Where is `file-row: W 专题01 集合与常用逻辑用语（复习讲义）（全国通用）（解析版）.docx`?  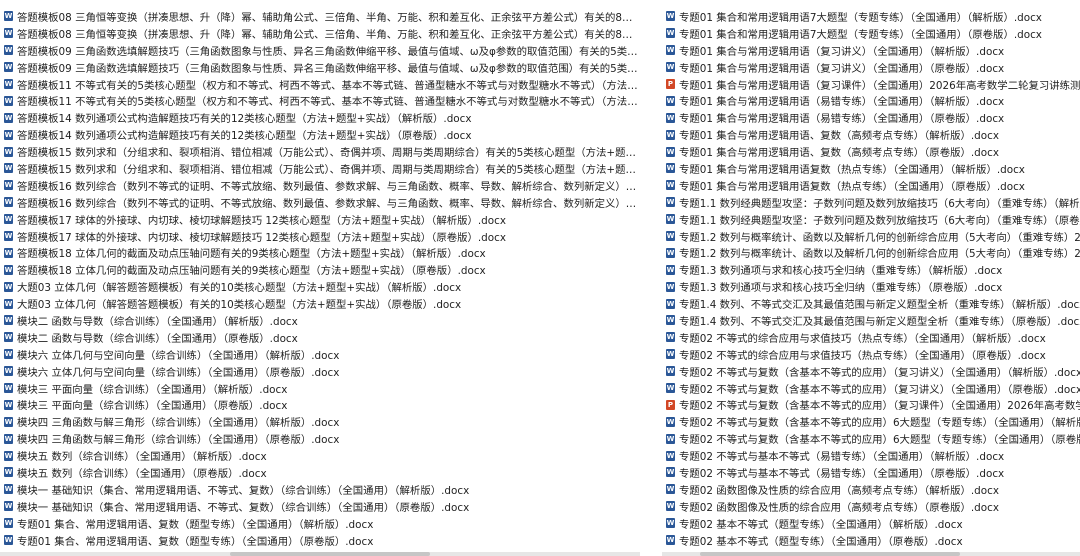
file-row: W 专题01 集合与常用逻辑用语（复习讲义）（全国通用）（解析版）.docx is located at coordinates (871, 50).